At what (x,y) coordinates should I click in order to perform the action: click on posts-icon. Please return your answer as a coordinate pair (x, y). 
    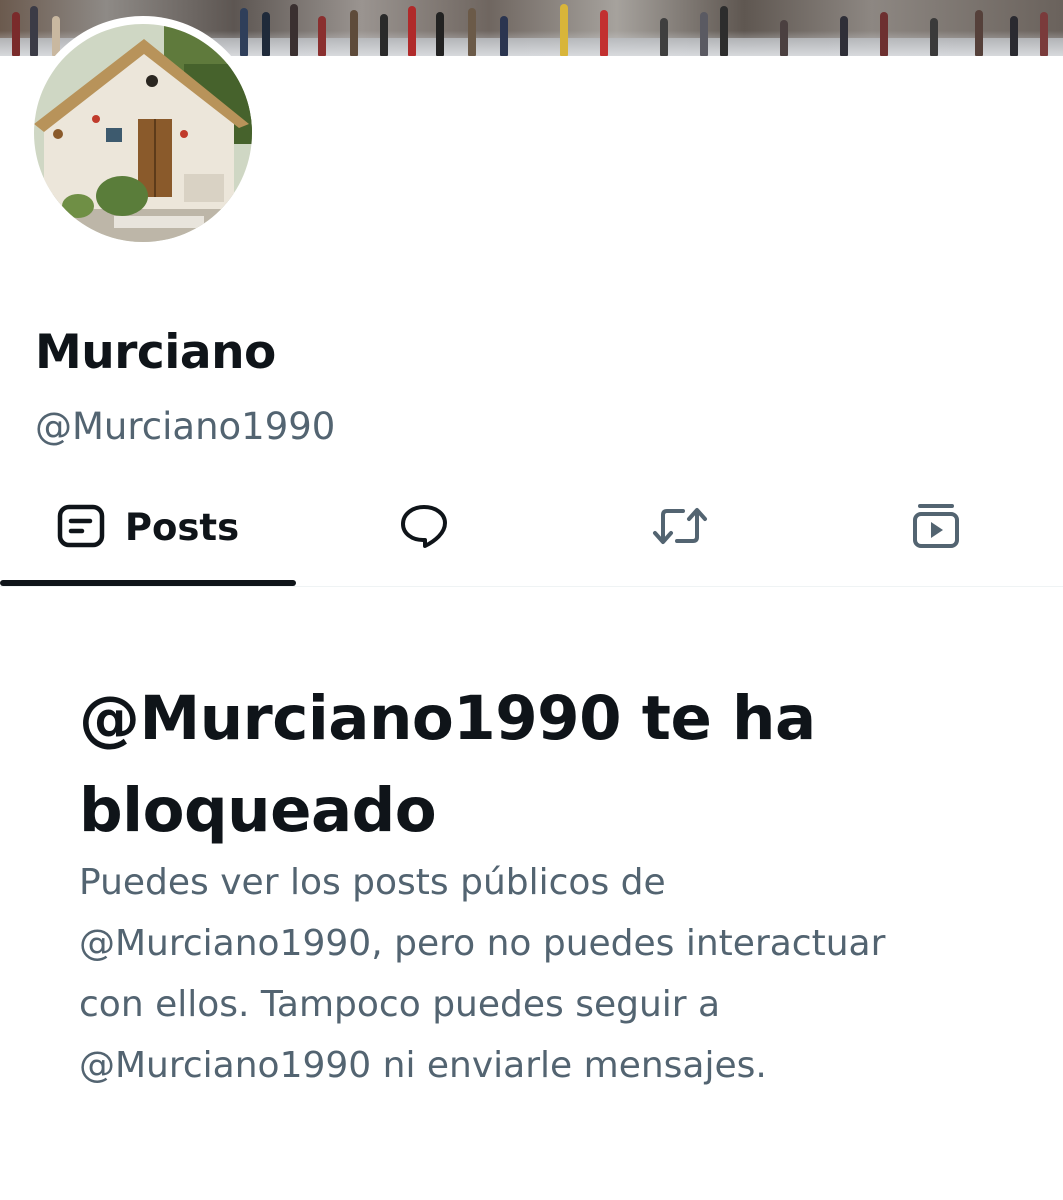
    Looking at the image, I should click on (81, 528).